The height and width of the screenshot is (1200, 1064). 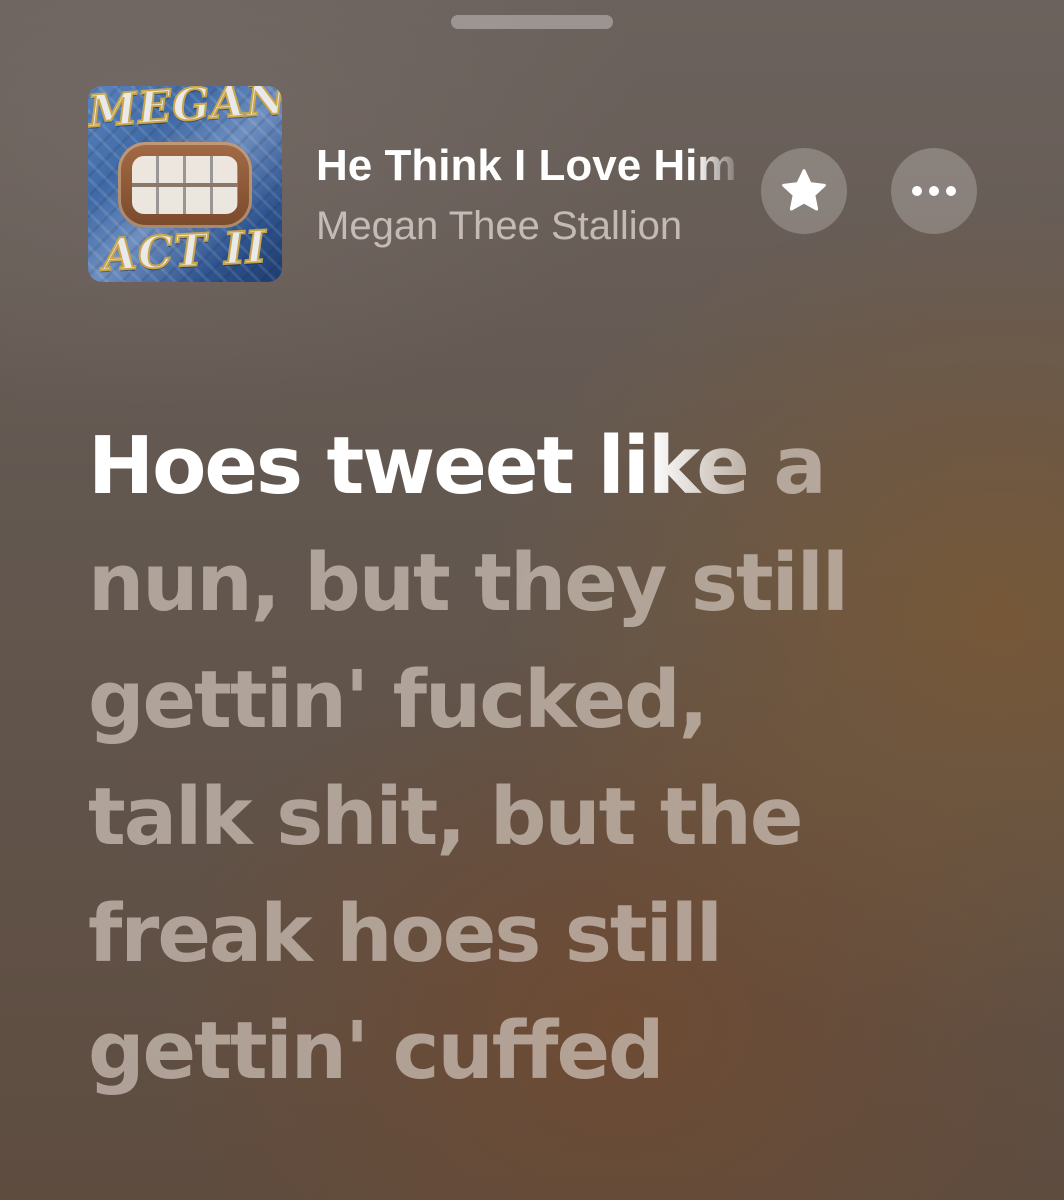 I want to click on artwork-lettering-bottom: ACT II, so click(x=185, y=251).